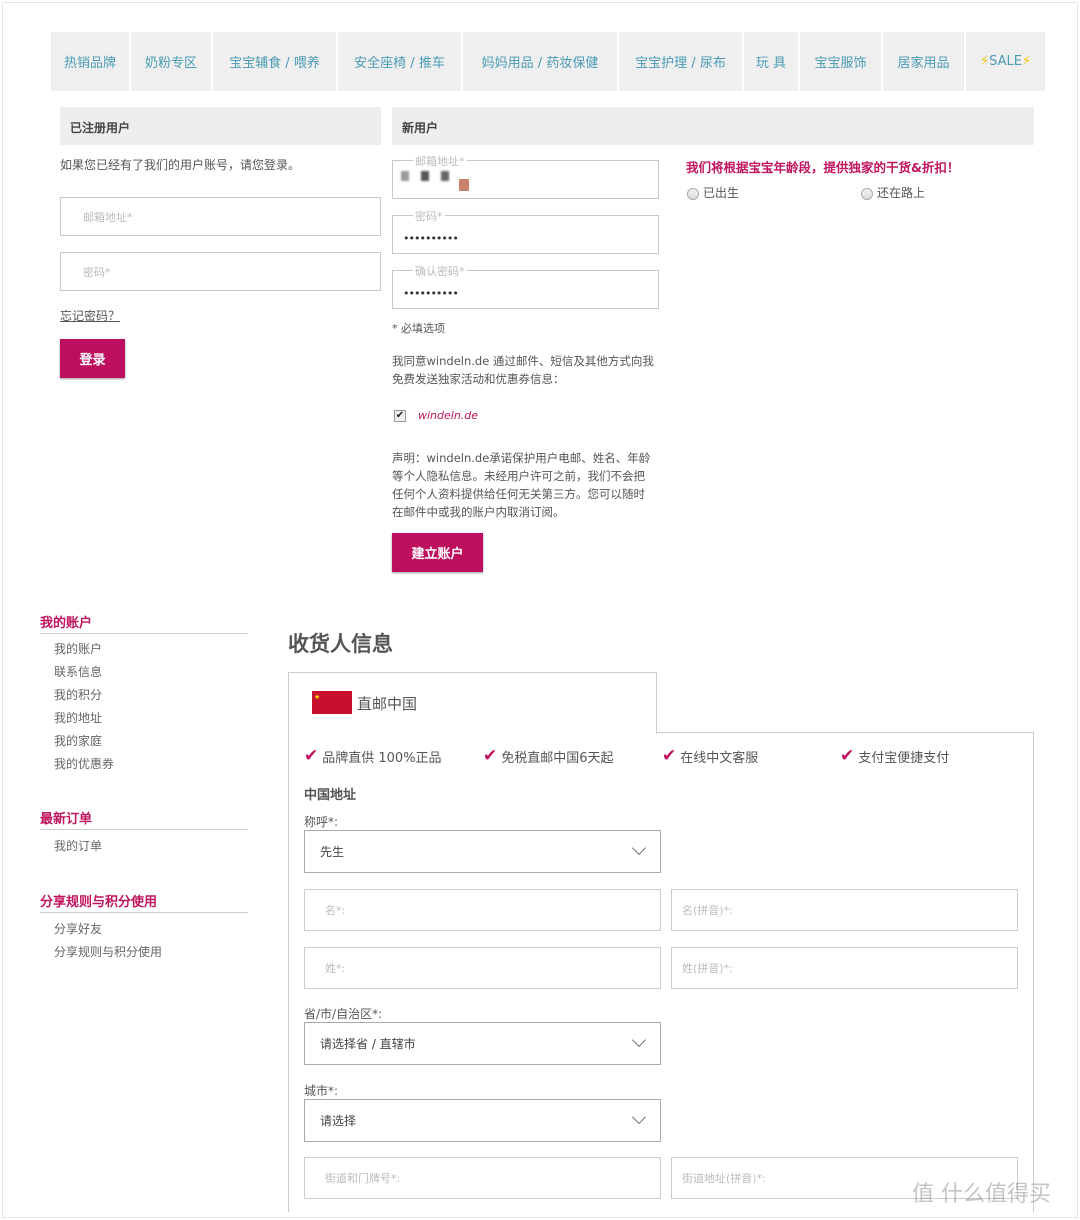 This screenshot has width=1080, height=1220. What do you see at coordinates (681, 61) in the screenshot?
I see `nav-item: 宝宝护理 / 尿布` at bounding box center [681, 61].